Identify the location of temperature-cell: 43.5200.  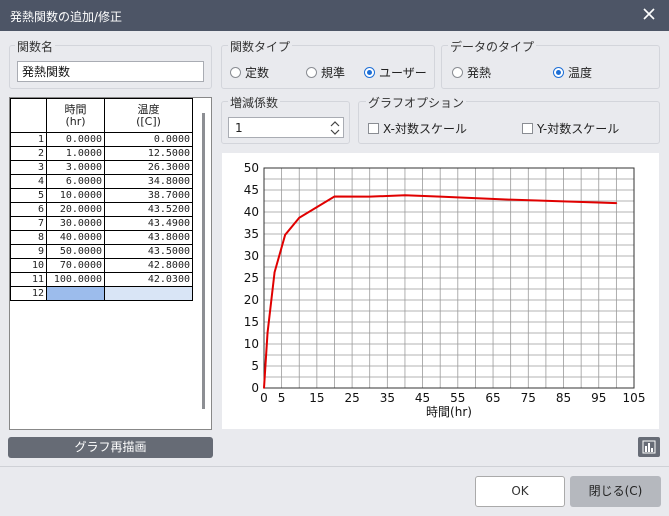
(148, 209).